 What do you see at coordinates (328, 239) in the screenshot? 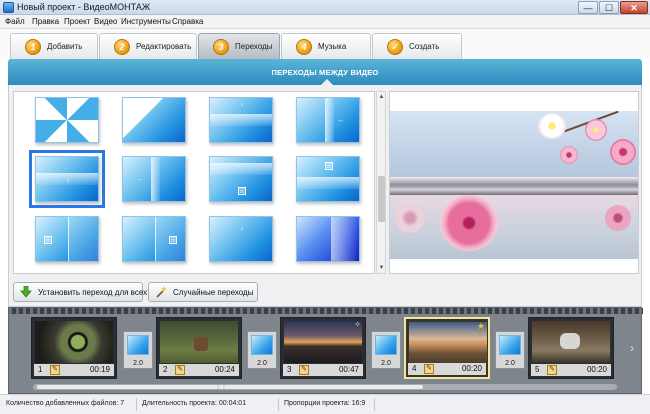
I see `transition-spray` at bounding box center [328, 239].